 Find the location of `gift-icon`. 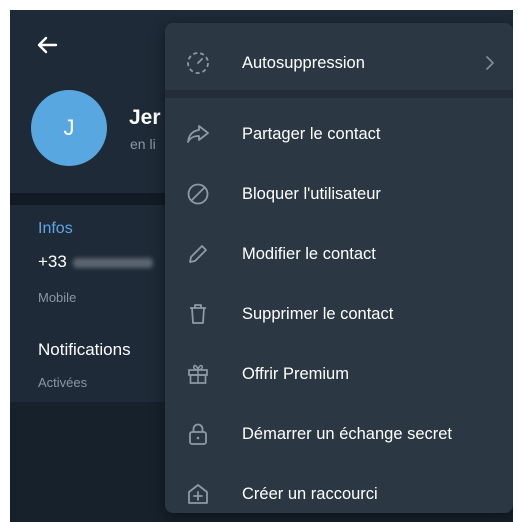

gift-icon is located at coordinates (198, 374).